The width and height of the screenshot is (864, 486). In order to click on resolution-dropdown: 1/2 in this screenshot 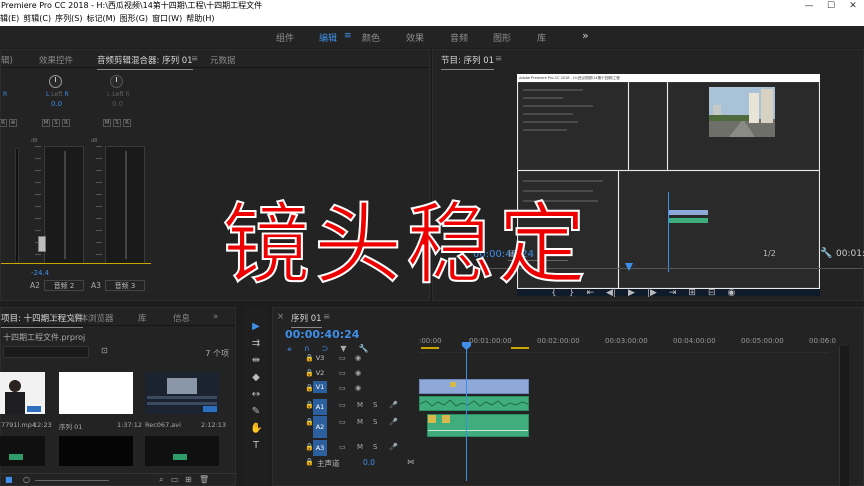, I will do `click(769, 253)`.